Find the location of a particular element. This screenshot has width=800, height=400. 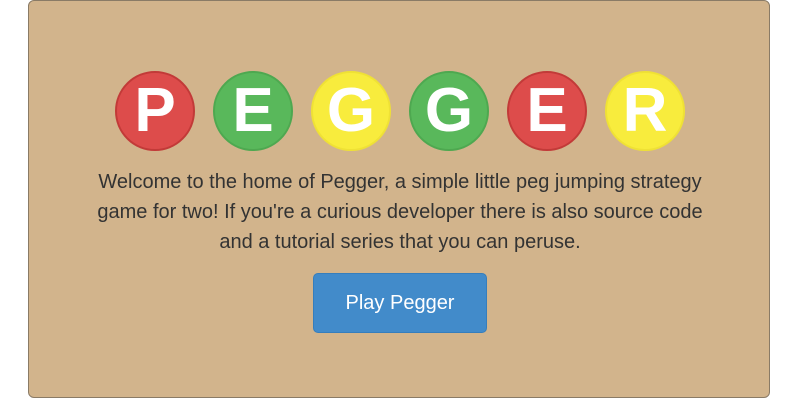

logo-letter-r: R is located at coordinates (645, 111).